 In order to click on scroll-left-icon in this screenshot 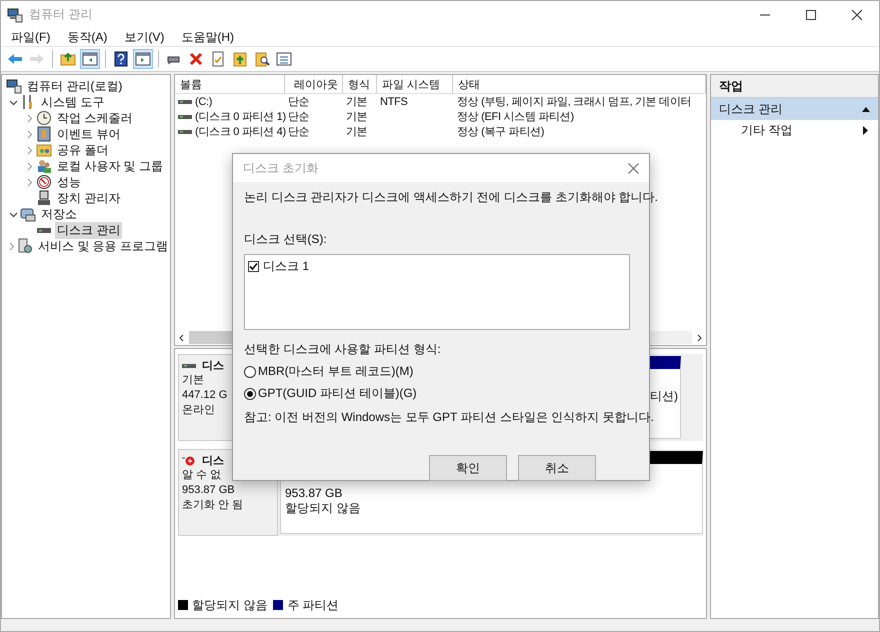, I will do `click(182, 338)`.